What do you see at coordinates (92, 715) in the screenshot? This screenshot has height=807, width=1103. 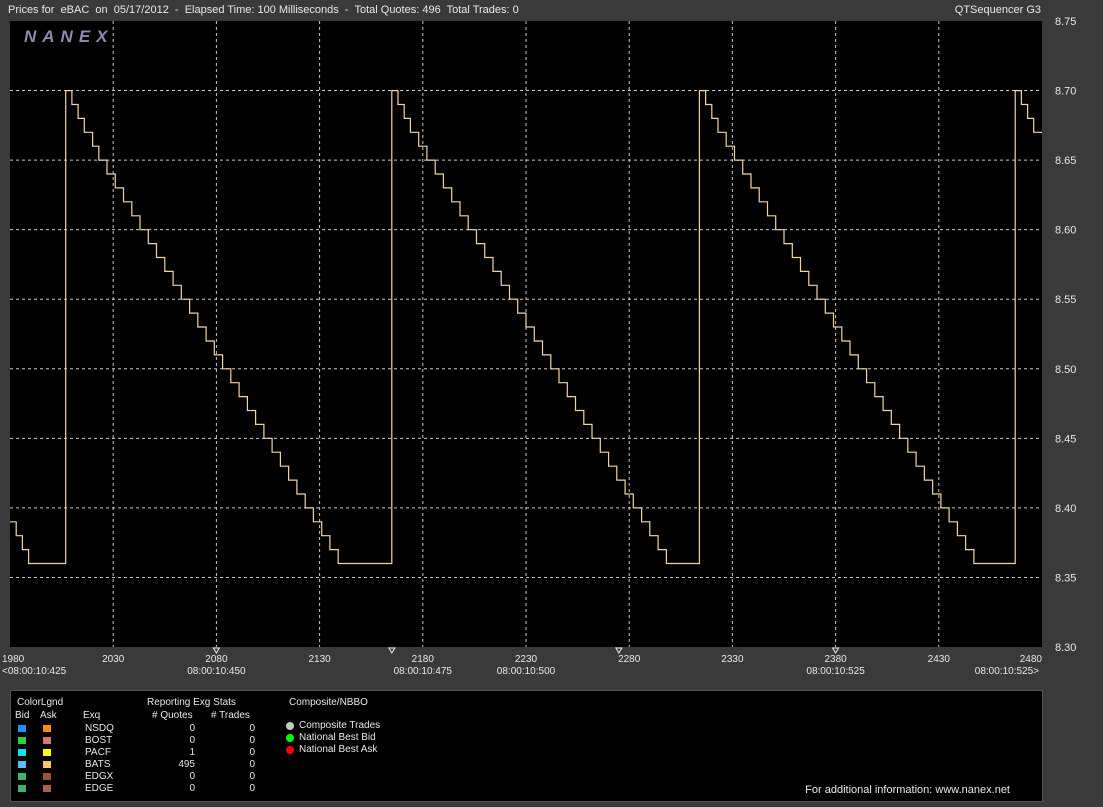 I see `exchange-header: Exq` at bounding box center [92, 715].